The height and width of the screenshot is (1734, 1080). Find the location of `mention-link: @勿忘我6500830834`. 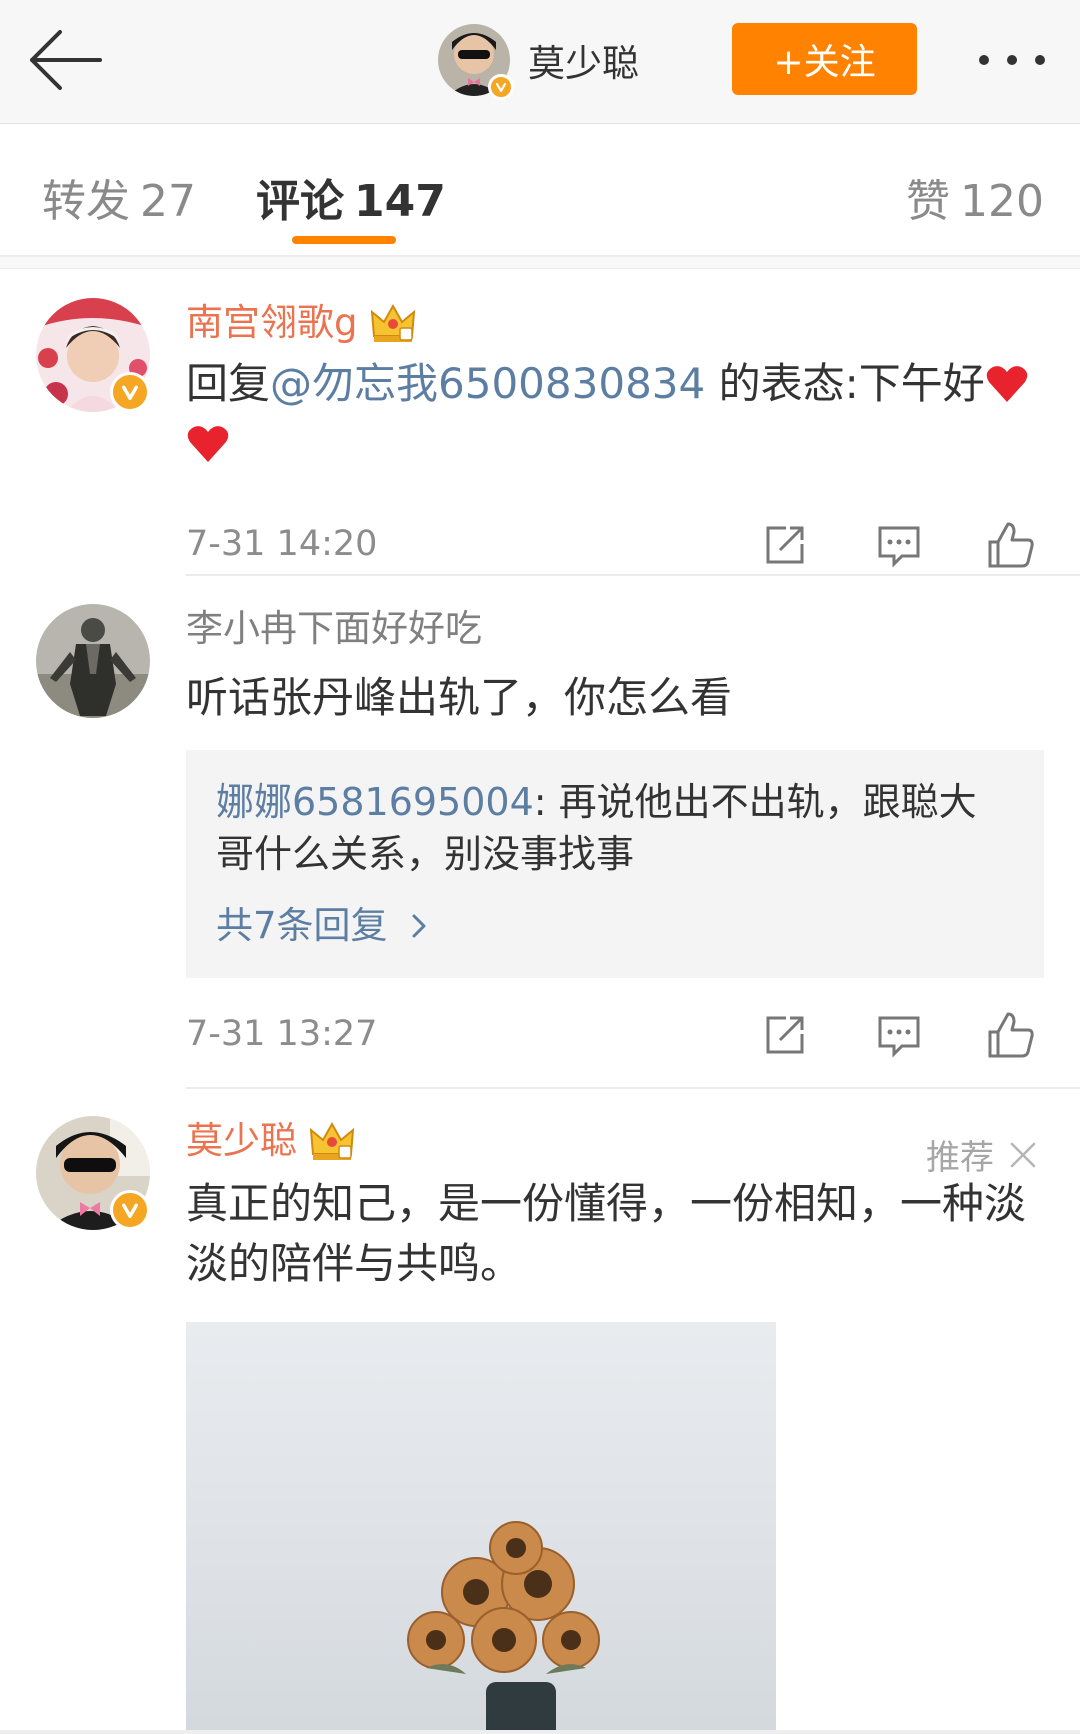

mention-link: @勿忘我6500830834 is located at coordinates (487, 383).